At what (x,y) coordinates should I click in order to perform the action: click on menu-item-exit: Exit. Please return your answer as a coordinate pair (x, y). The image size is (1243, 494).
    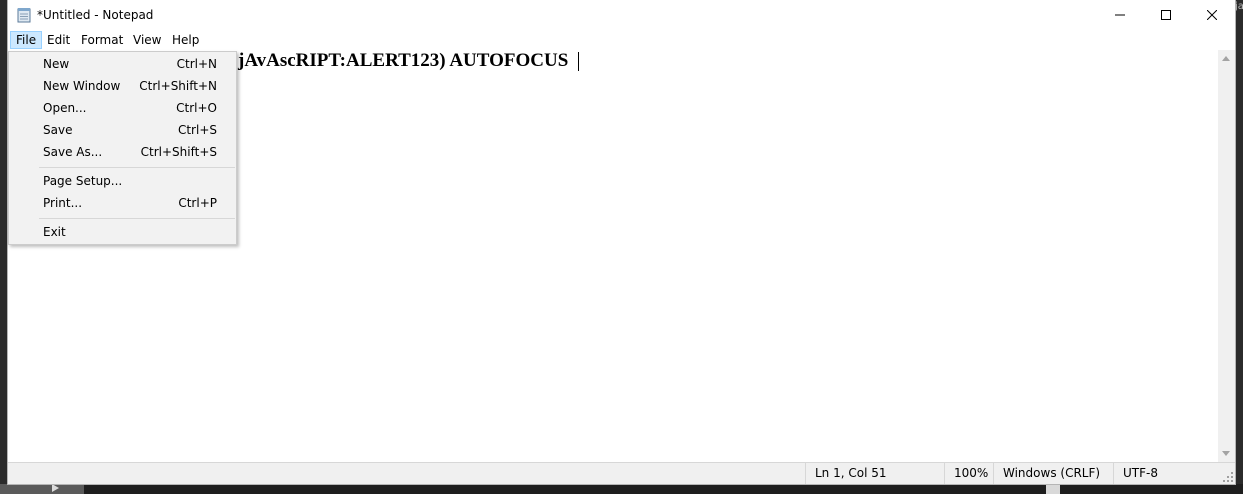
    Looking at the image, I should click on (122, 232).